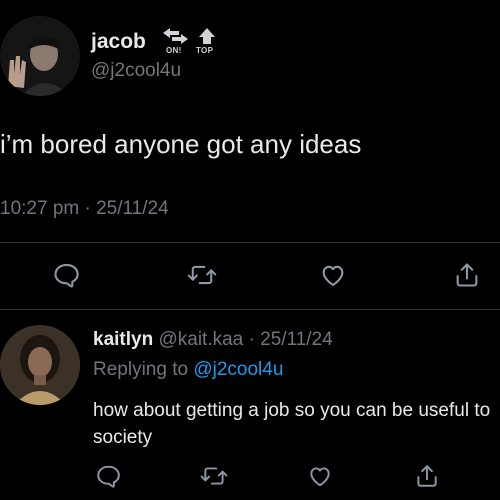 Image resolution: width=500 pixels, height=500 pixels. I want to click on reply-display-name: kaitlyn, so click(123, 339).